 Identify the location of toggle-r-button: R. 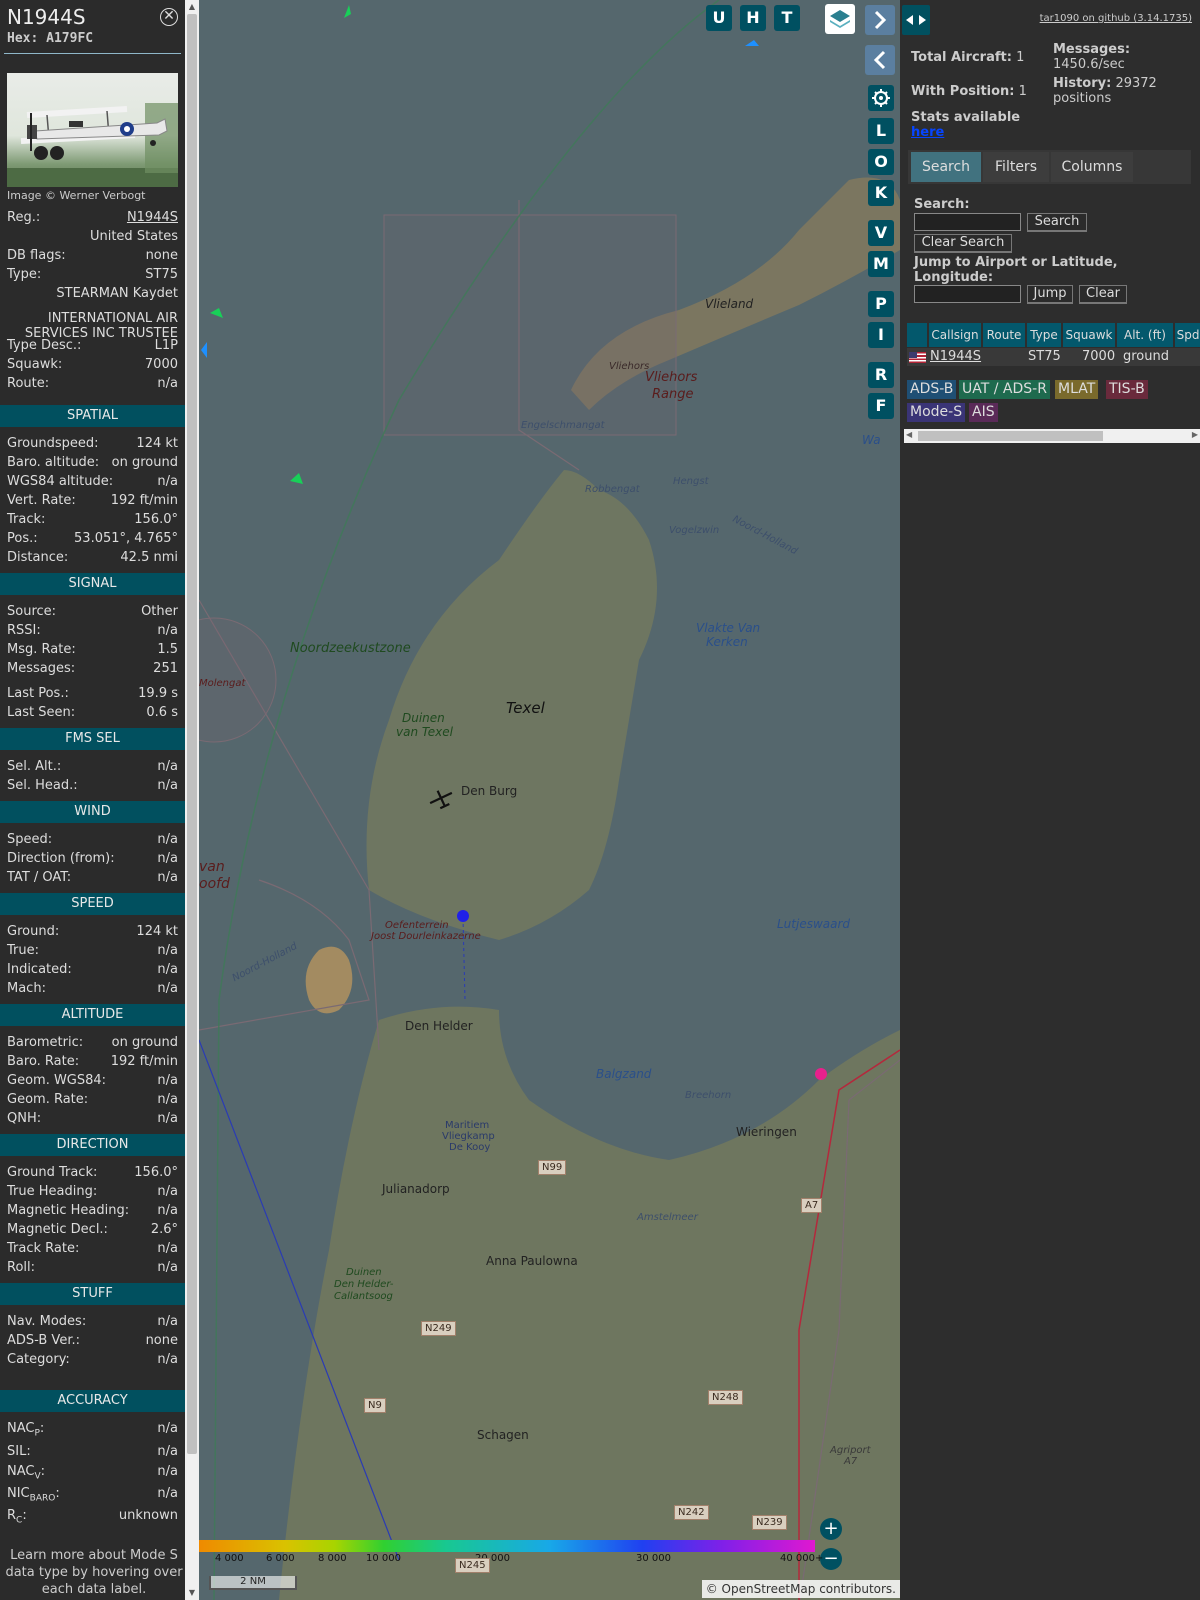
(881, 375).